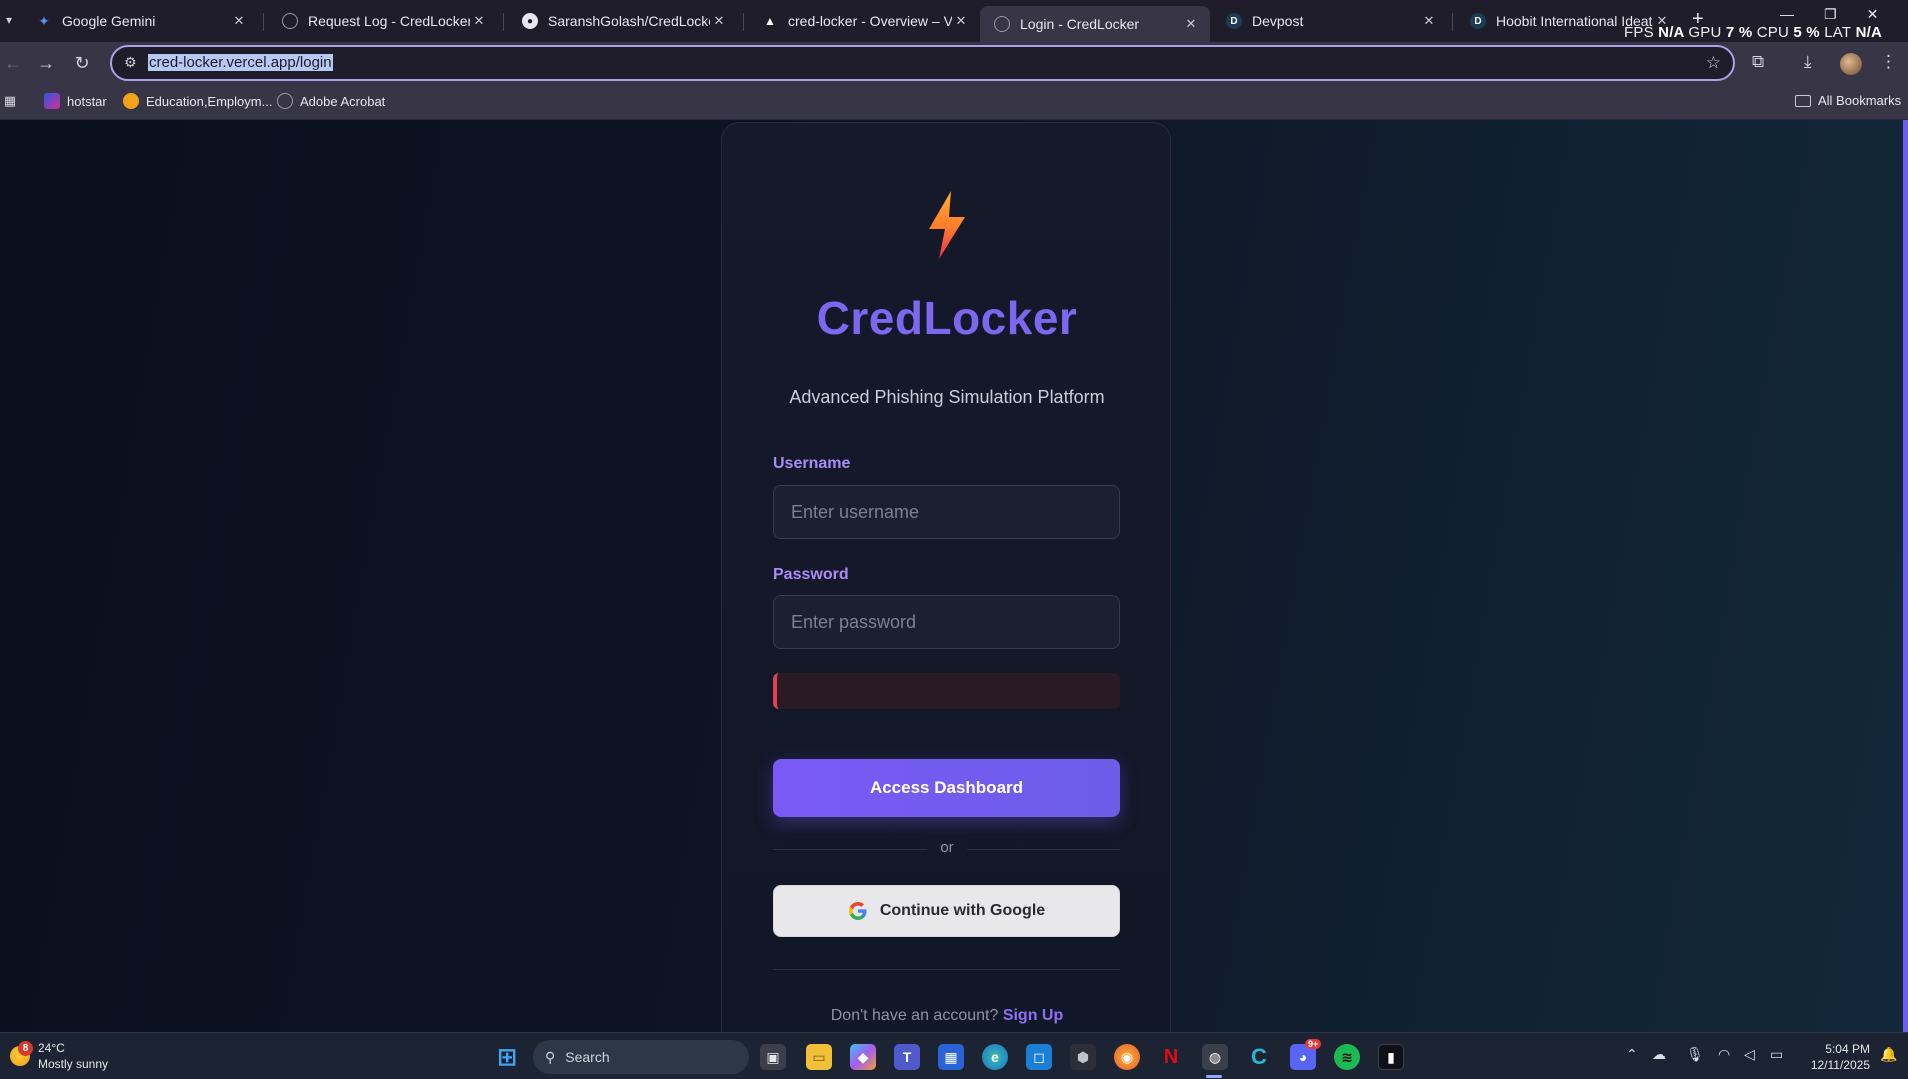  Describe the element at coordinates (1127, 1057) in the screenshot. I see `firefox-icon: ◉` at that location.